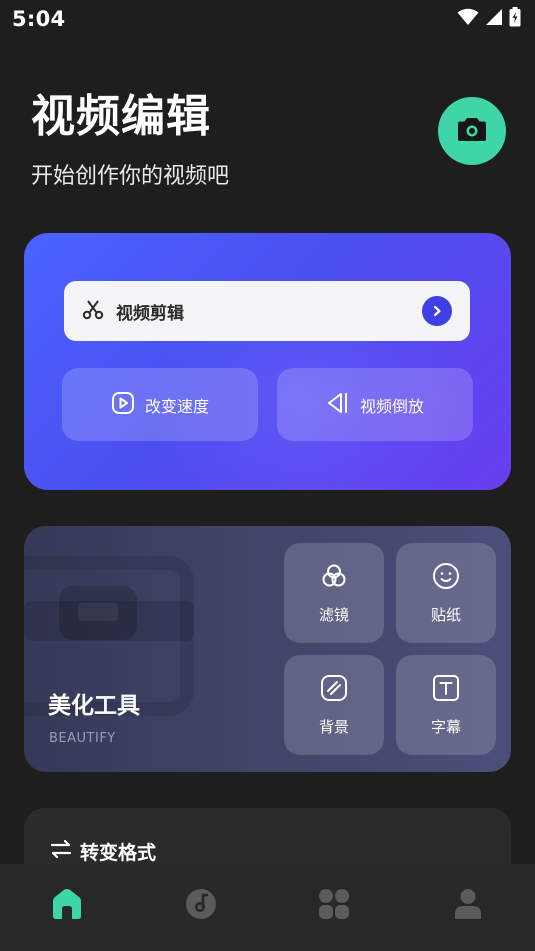 The height and width of the screenshot is (951, 535). What do you see at coordinates (338, 405) in the screenshot?
I see `reverse-icon` at bounding box center [338, 405].